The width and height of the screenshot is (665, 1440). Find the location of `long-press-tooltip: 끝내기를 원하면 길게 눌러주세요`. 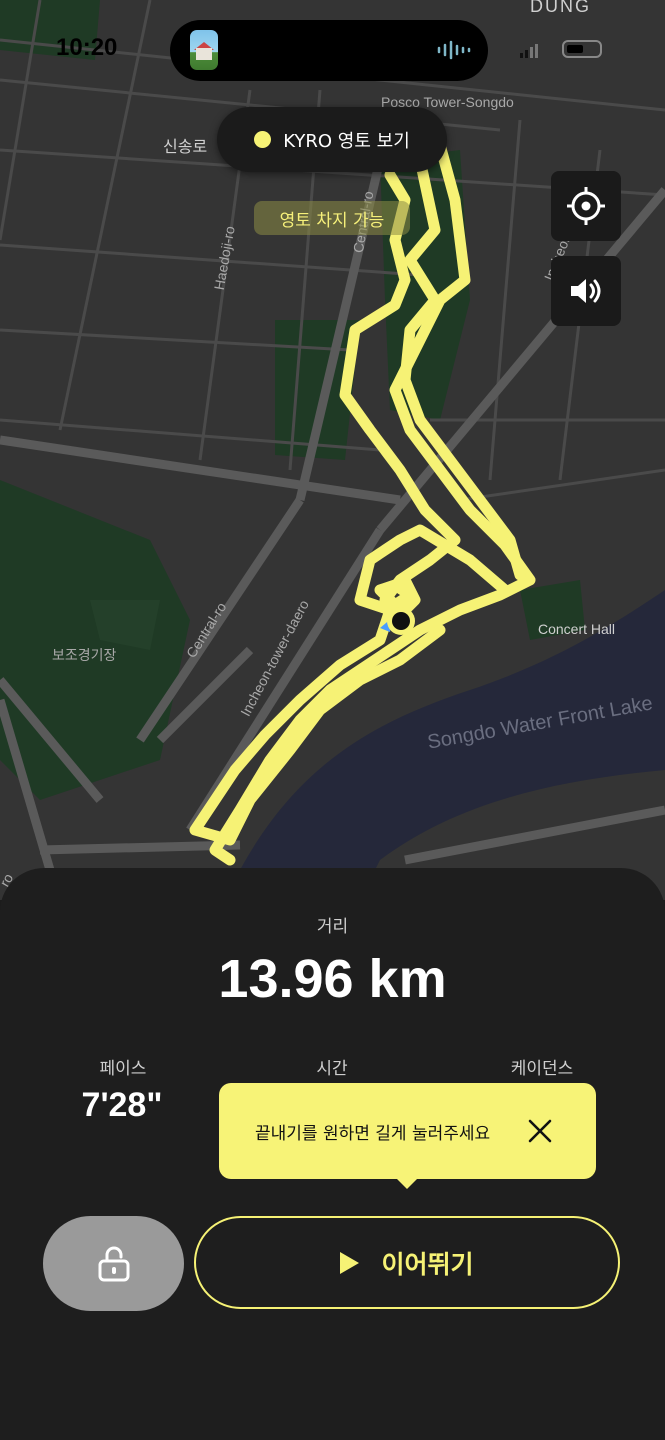

long-press-tooltip: 끝내기를 원하면 길게 눌러주세요 is located at coordinates (407, 1136).